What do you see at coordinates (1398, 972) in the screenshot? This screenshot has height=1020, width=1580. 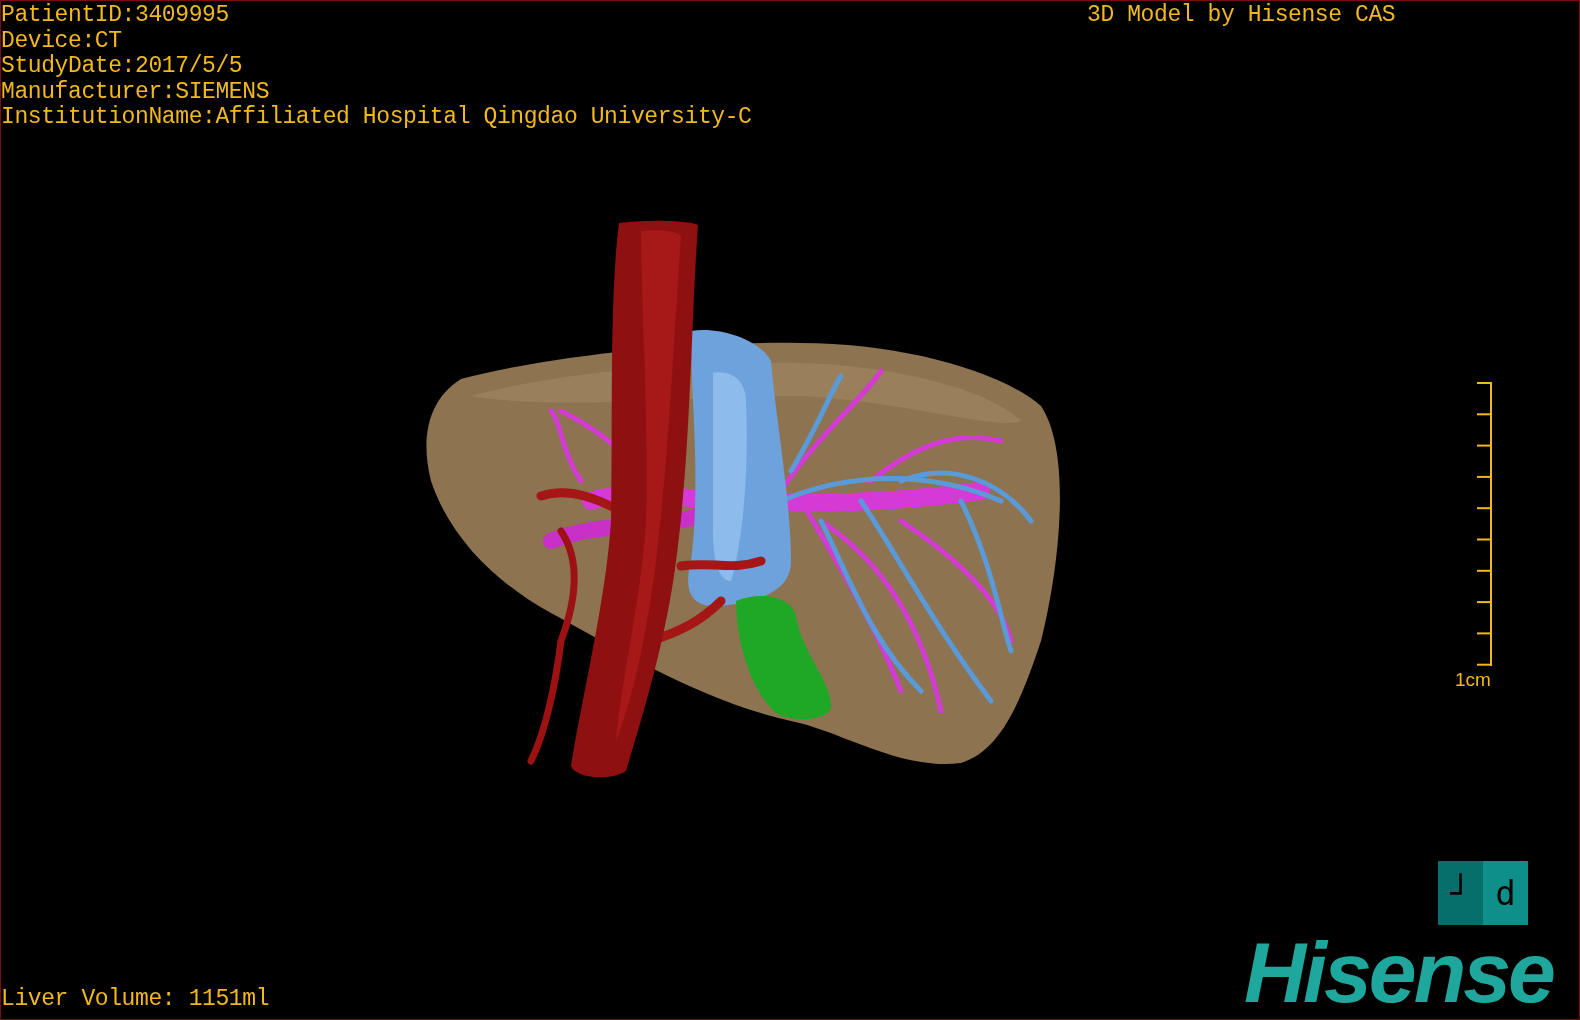 I see `brand-logo: Hisense` at bounding box center [1398, 972].